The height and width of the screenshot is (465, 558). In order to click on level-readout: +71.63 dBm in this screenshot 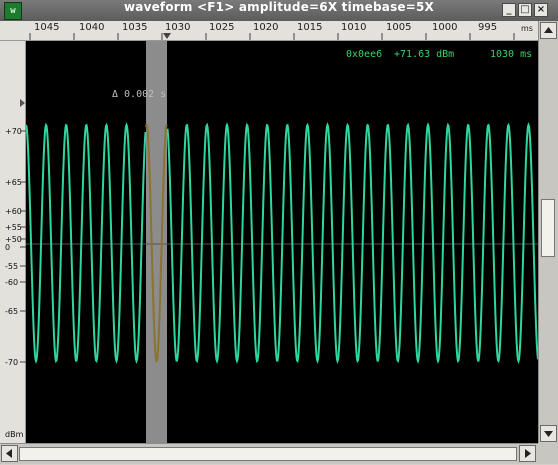, I will do `click(424, 54)`.